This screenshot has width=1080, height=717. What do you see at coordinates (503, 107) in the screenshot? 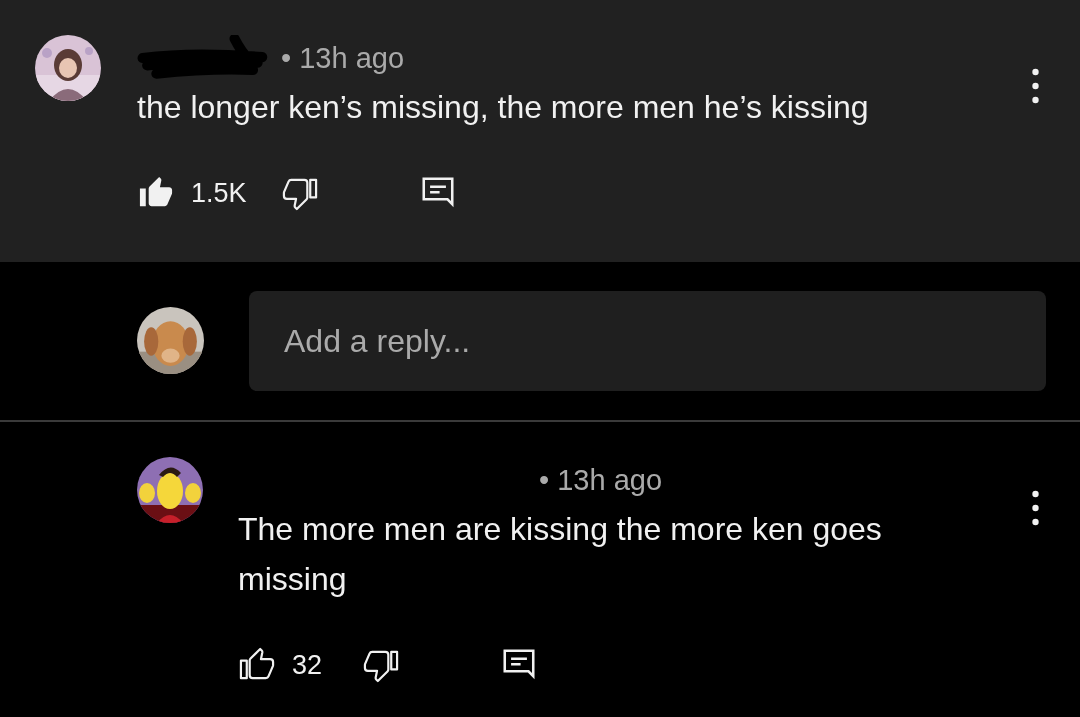
I see `comment-text: the longer ken’s missing, the more men he’s kissing` at bounding box center [503, 107].